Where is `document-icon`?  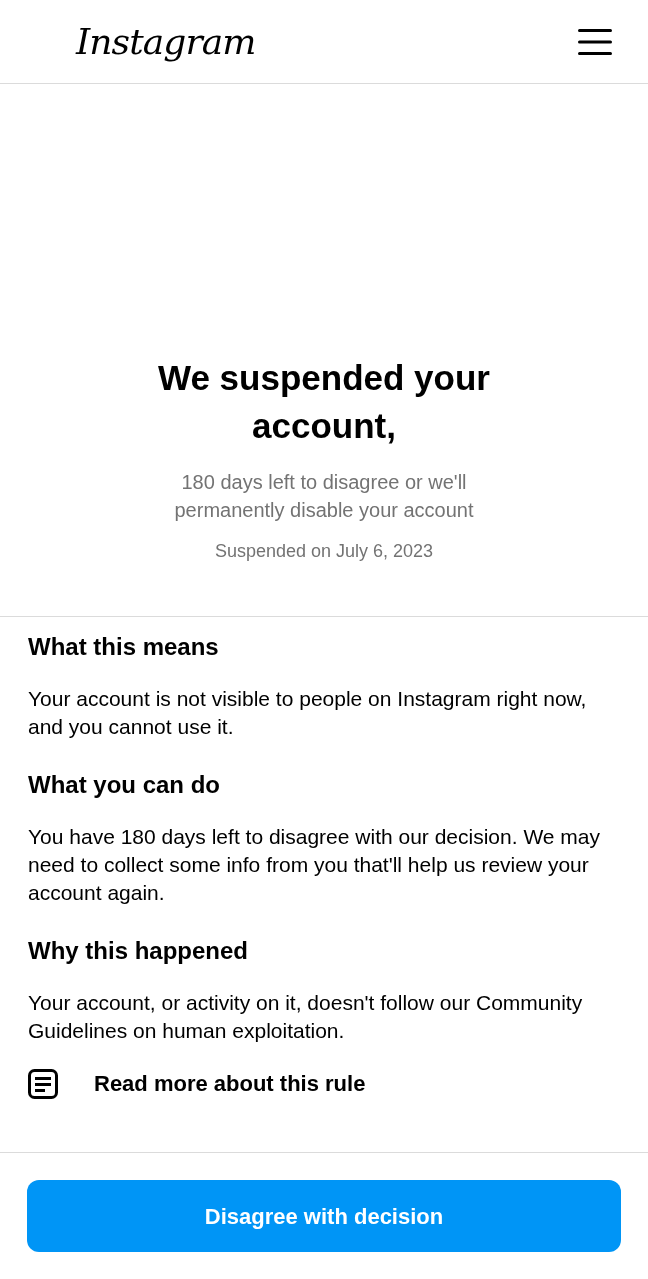
document-icon is located at coordinates (43, 1084).